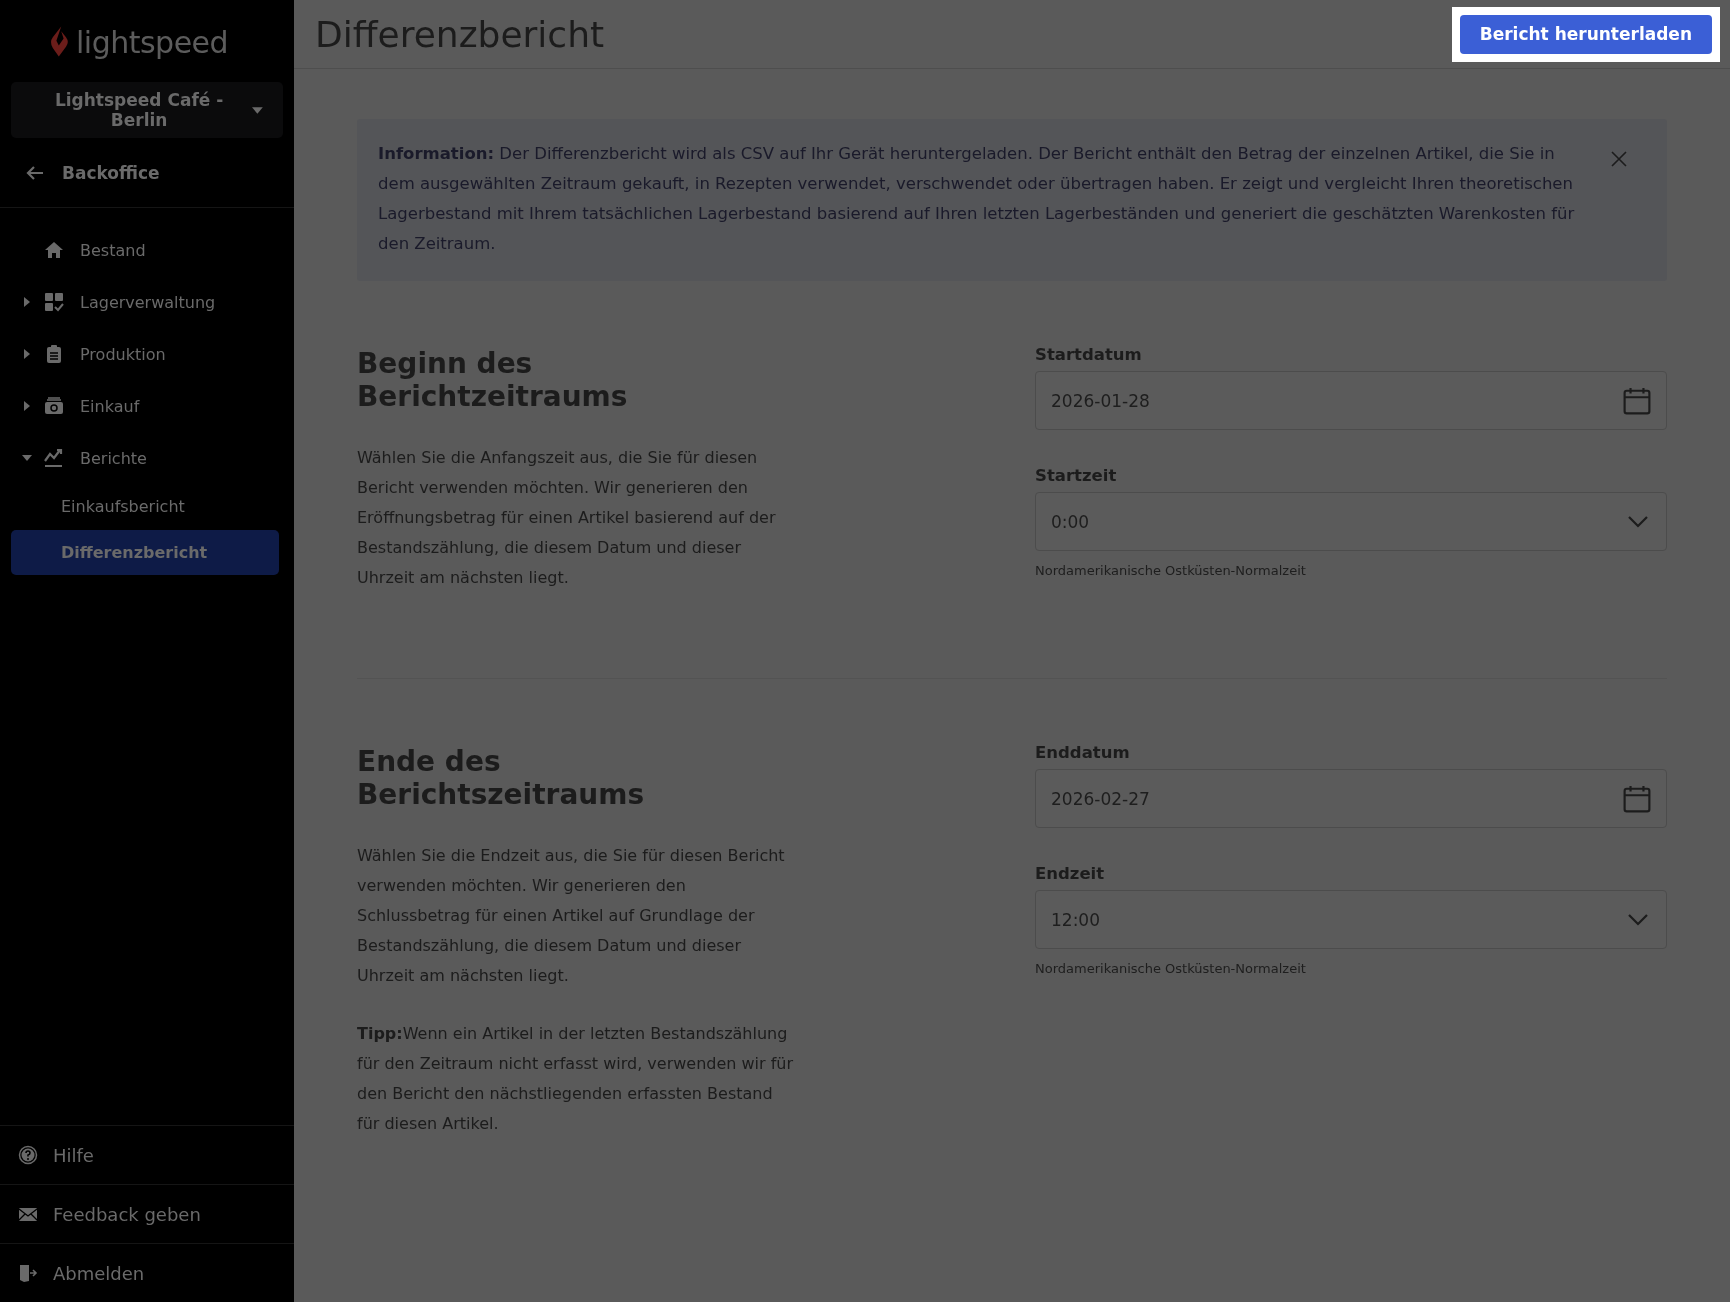  I want to click on nav-item: Produktion, so click(147, 354).